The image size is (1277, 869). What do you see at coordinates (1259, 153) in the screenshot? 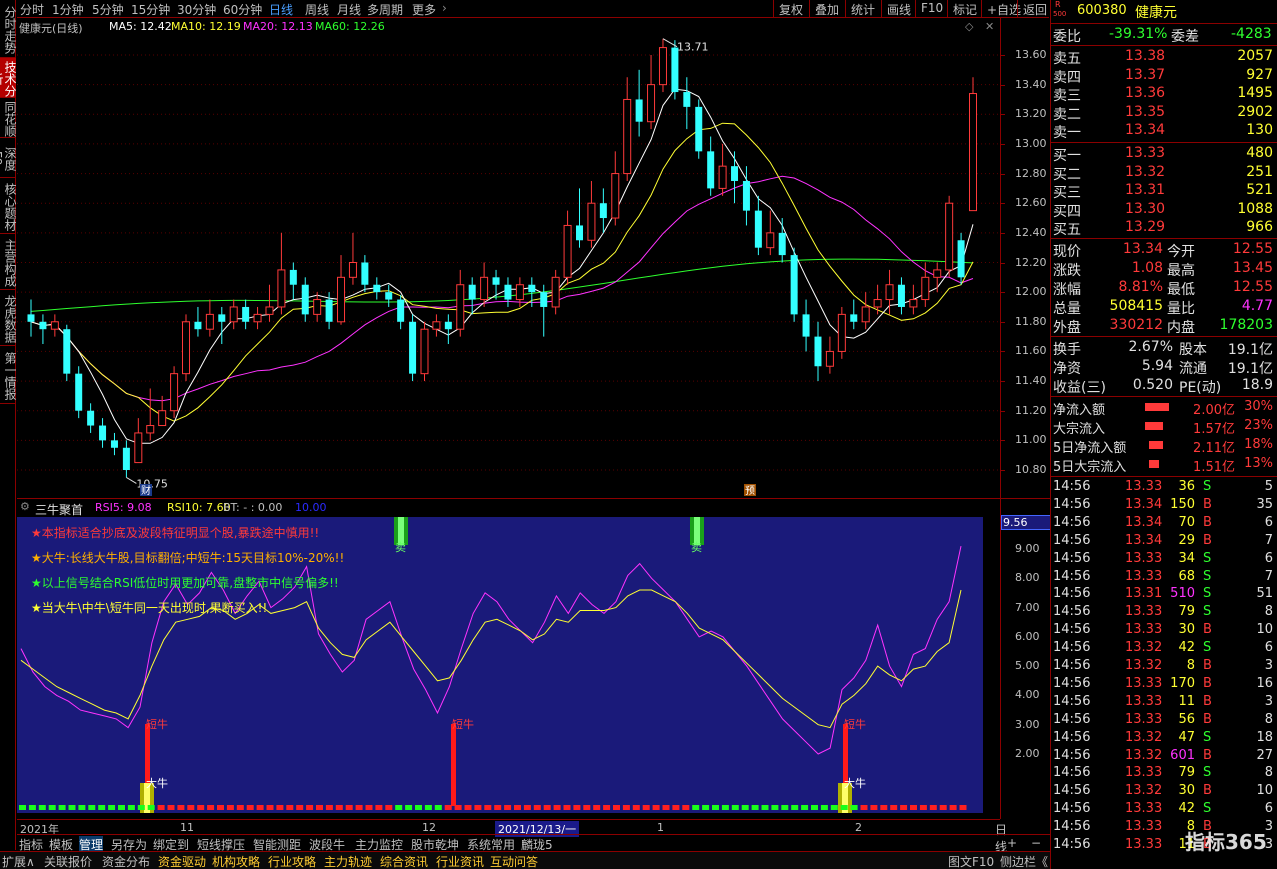
I see `bid-volume: 480` at bounding box center [1259, 153].